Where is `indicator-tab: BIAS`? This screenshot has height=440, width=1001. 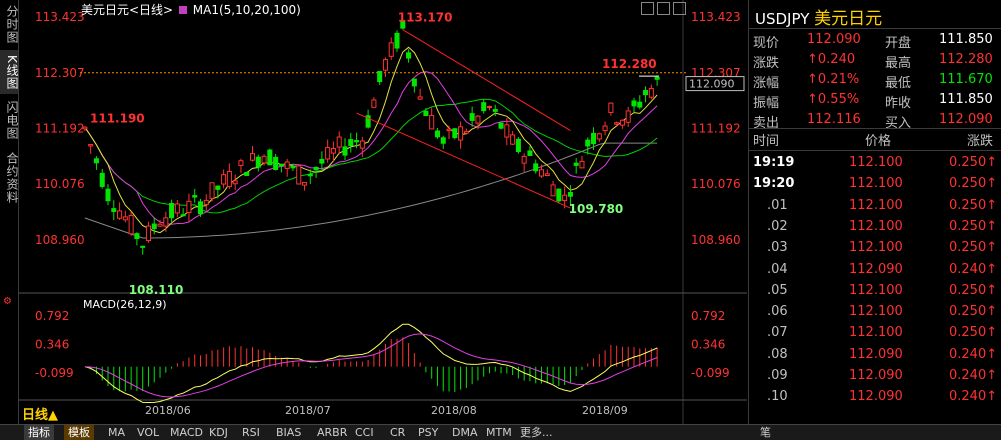
indicator-tab: BIAS is located at coordinates (288, 432).